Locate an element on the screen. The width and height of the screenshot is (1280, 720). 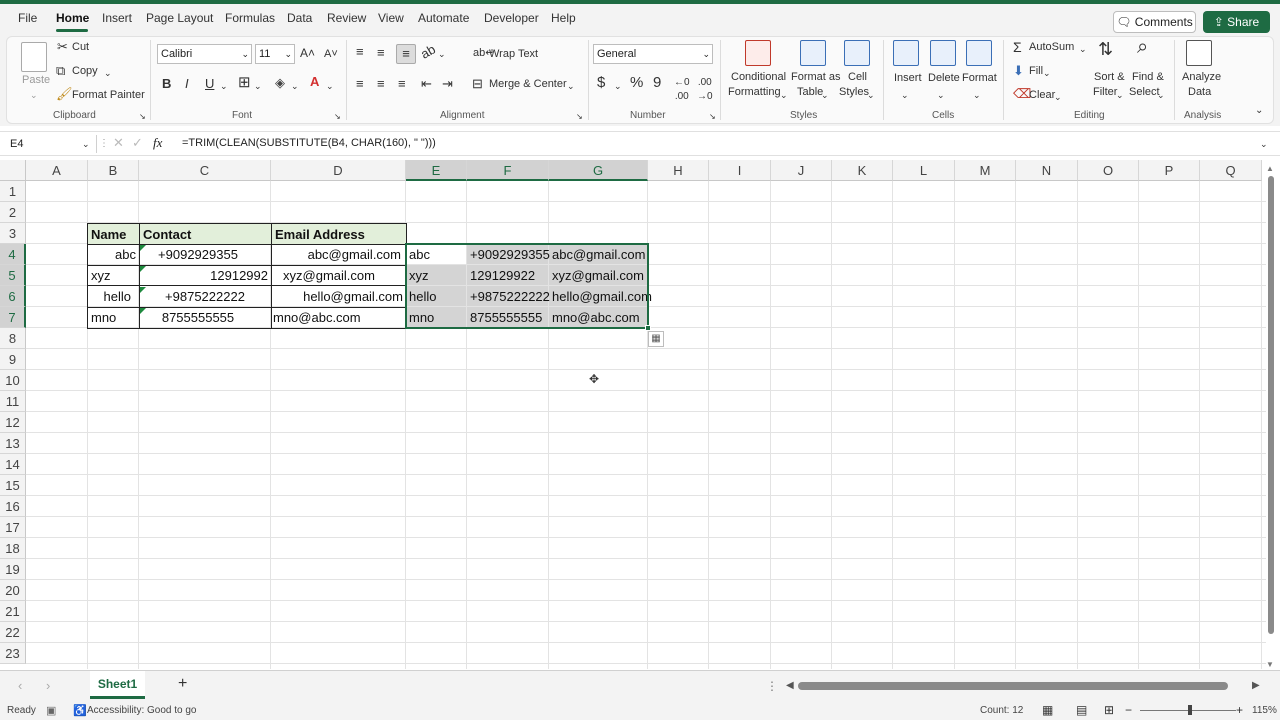
conditional-dropdown-icon: ⌄ is located at coordinates (784, 95).